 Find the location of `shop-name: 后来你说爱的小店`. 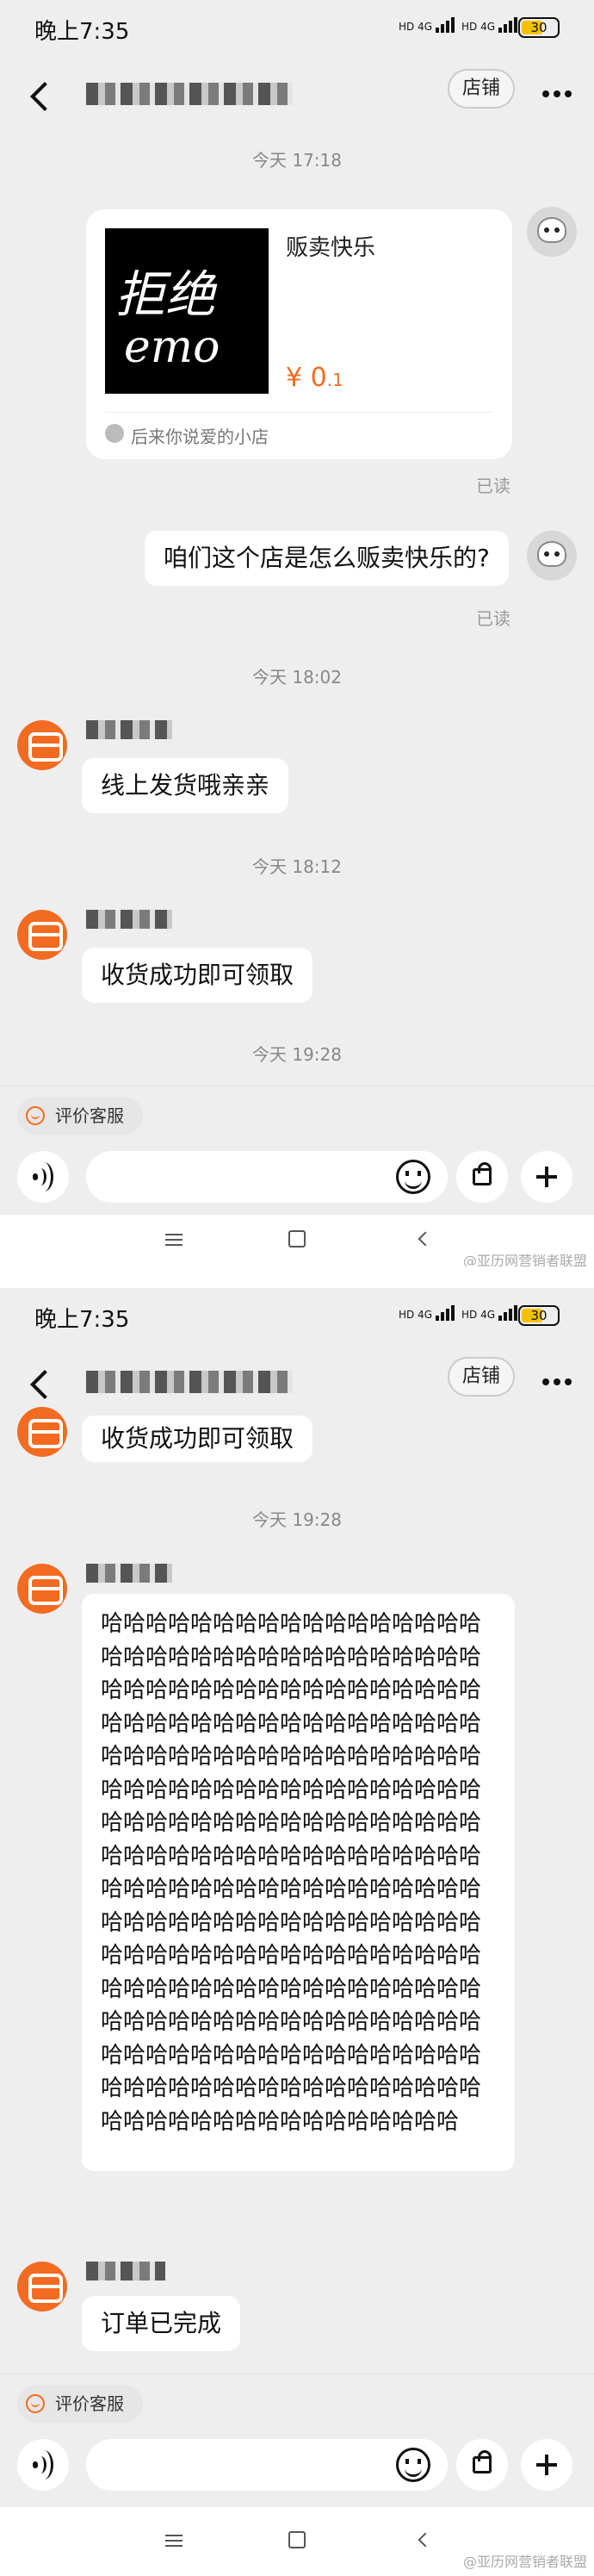

shop-name: 后来你说爱的小店 is located at coordinates (200, 436).